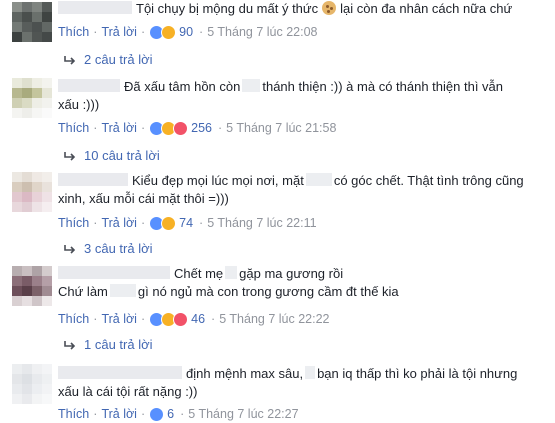 Image resolution: width=555 pixels, height=423 pixels. I want to click on comment-text-part: Kiểu đẹp mọi lúc mọi nơi, mặt, so click(218, 180).